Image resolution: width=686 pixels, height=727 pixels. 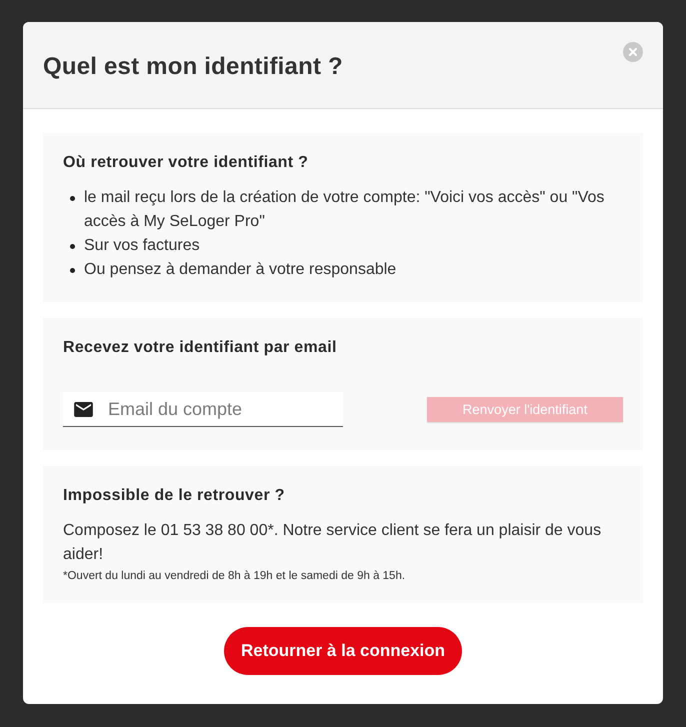 What do you see at coordinates (186, 163) in the screenshot?
I see `section-heading: Où retrouver votre identifiant ?` at bounding box center [186, 163].